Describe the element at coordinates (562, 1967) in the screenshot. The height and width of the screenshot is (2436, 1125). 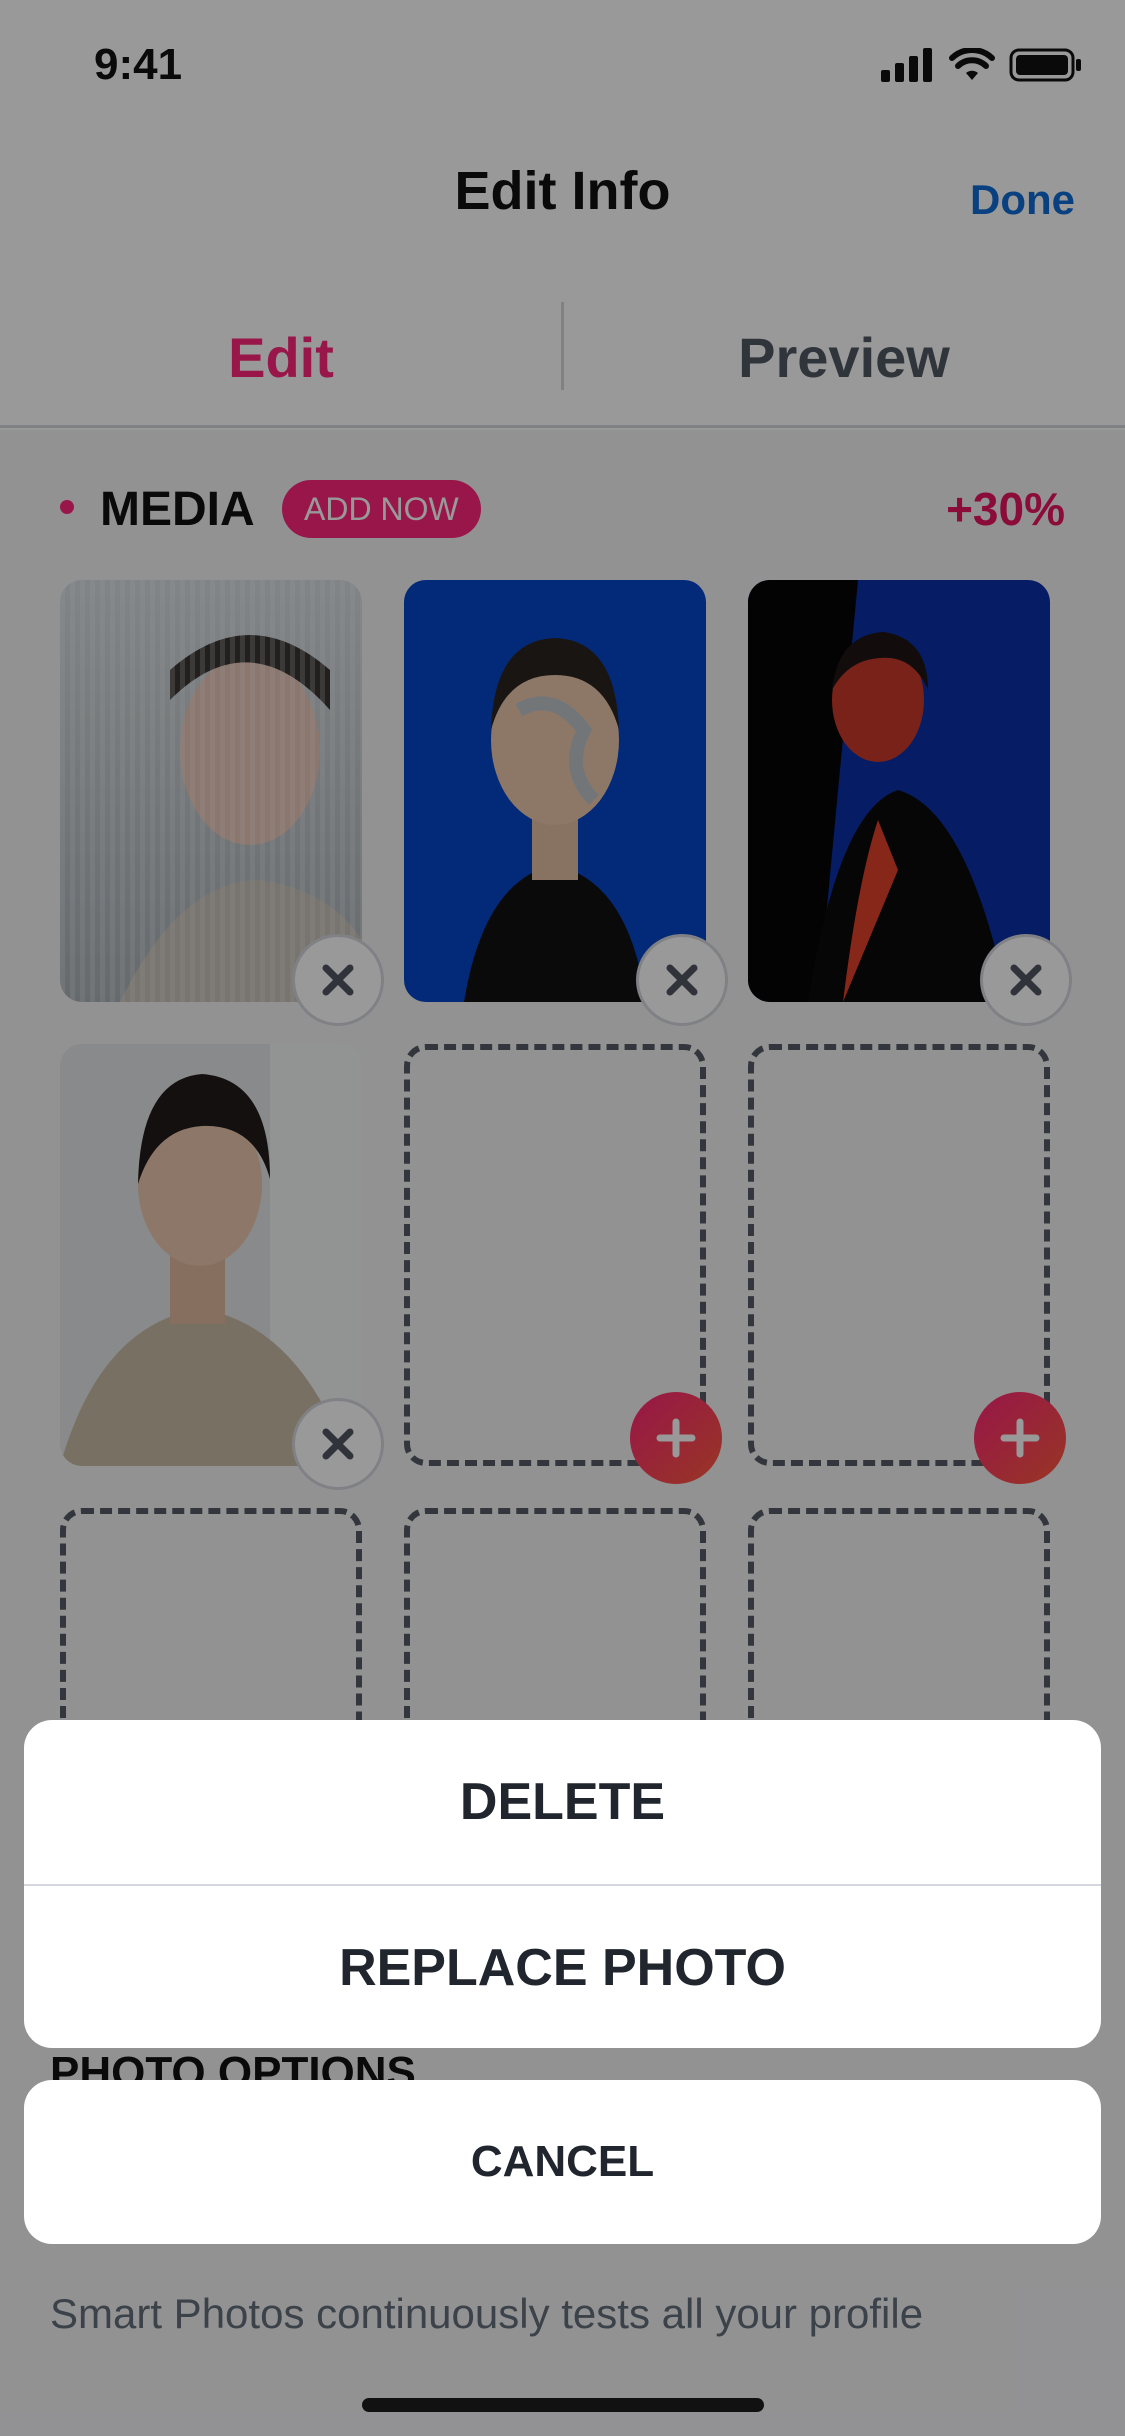
I see `replace-photo-button: REPLACE PHOTO` at that location.